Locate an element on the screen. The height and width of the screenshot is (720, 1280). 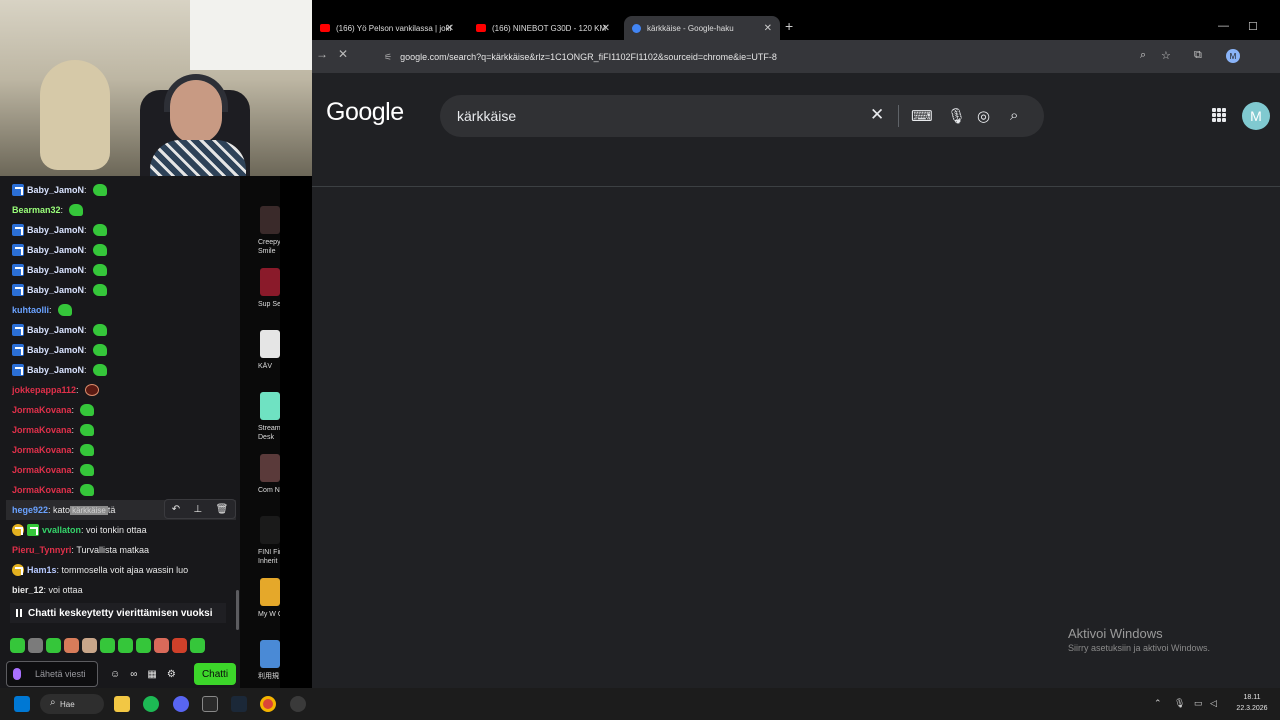
search-input: kärkkäise is located at coordinates (486, 116).